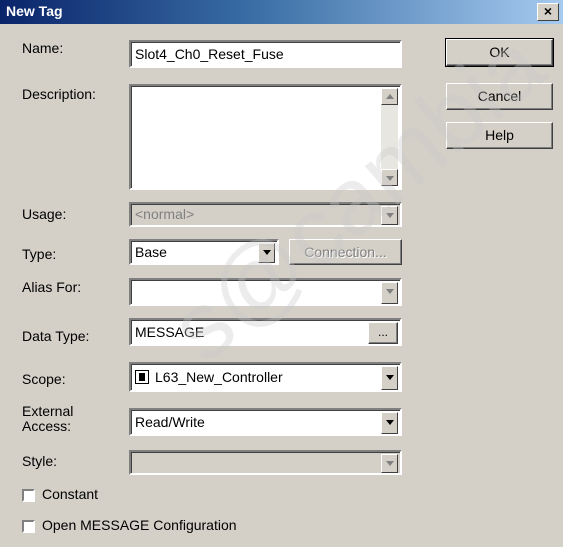  What do you see at coordinates (39, 254) in the screenshot?
I see `type-label: Type:` at bounding box center [39, 254].